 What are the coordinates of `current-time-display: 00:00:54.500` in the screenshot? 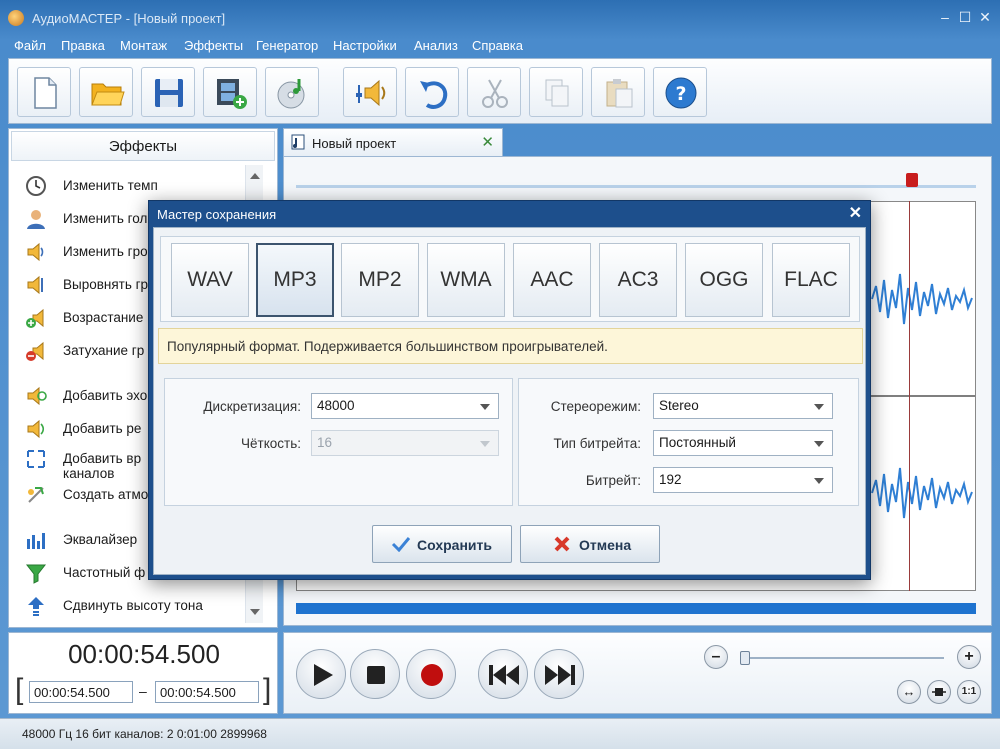 It's located at (144, 654).